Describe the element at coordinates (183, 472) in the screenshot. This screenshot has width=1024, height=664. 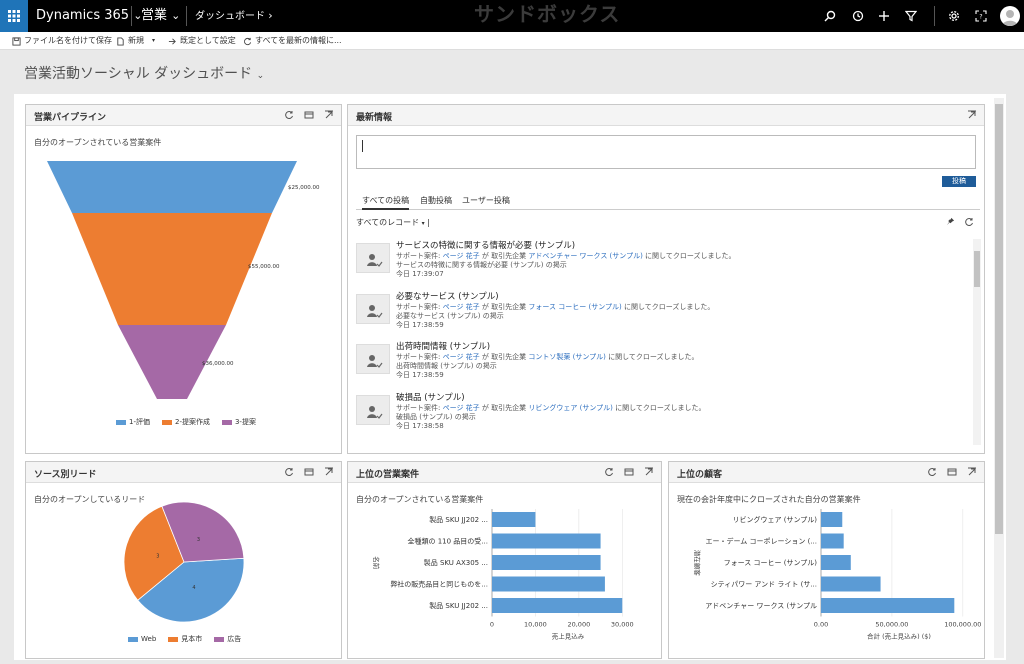
I see `panel-header: ソース別リード` at that location.